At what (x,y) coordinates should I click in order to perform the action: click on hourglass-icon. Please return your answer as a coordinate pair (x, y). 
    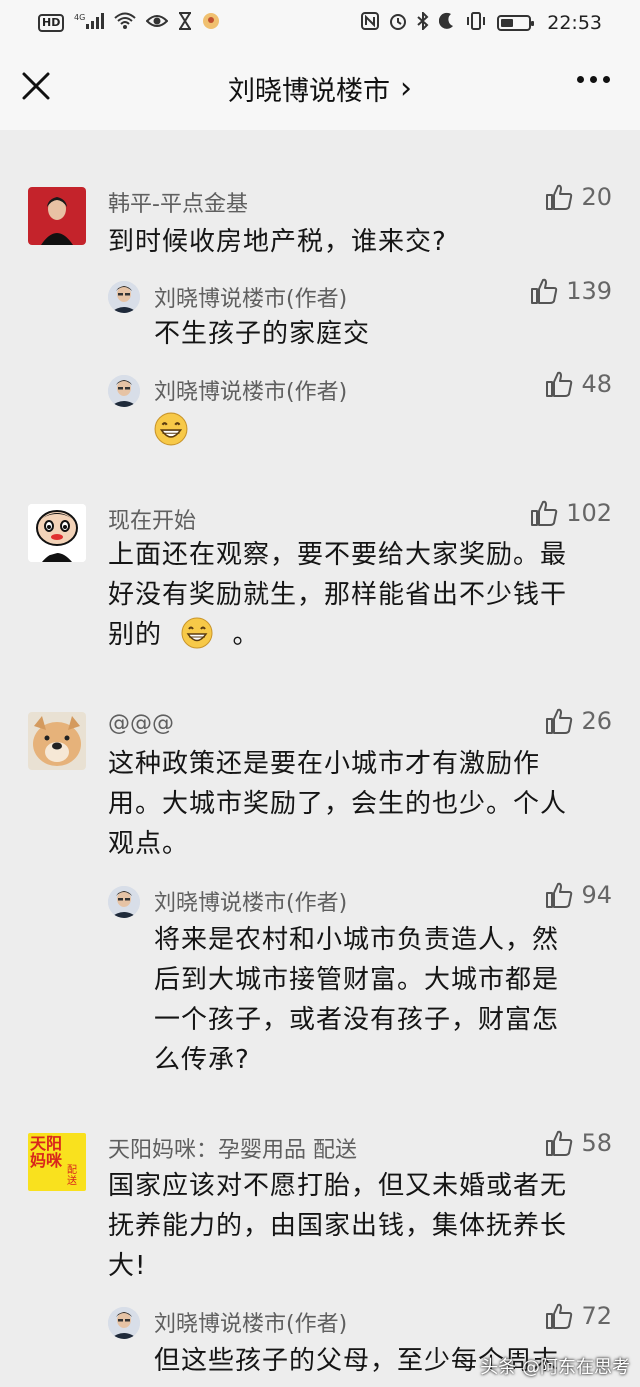
    Looking at the image, I should click on (185, 23).